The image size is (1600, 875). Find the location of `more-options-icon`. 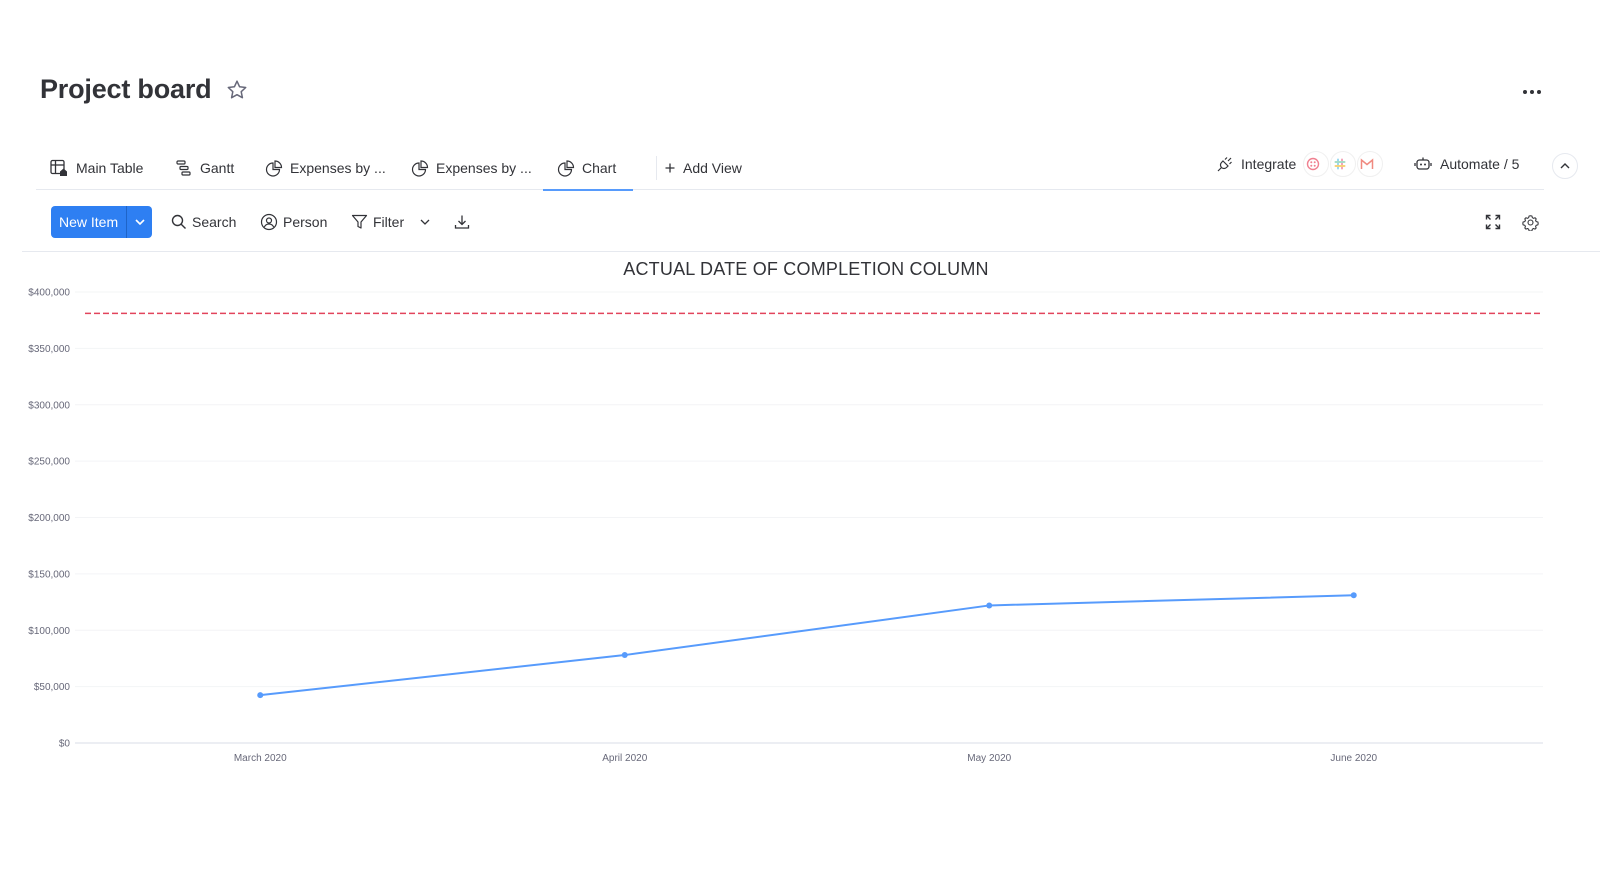

more-options-icon is located at coordinates (1532, 92).